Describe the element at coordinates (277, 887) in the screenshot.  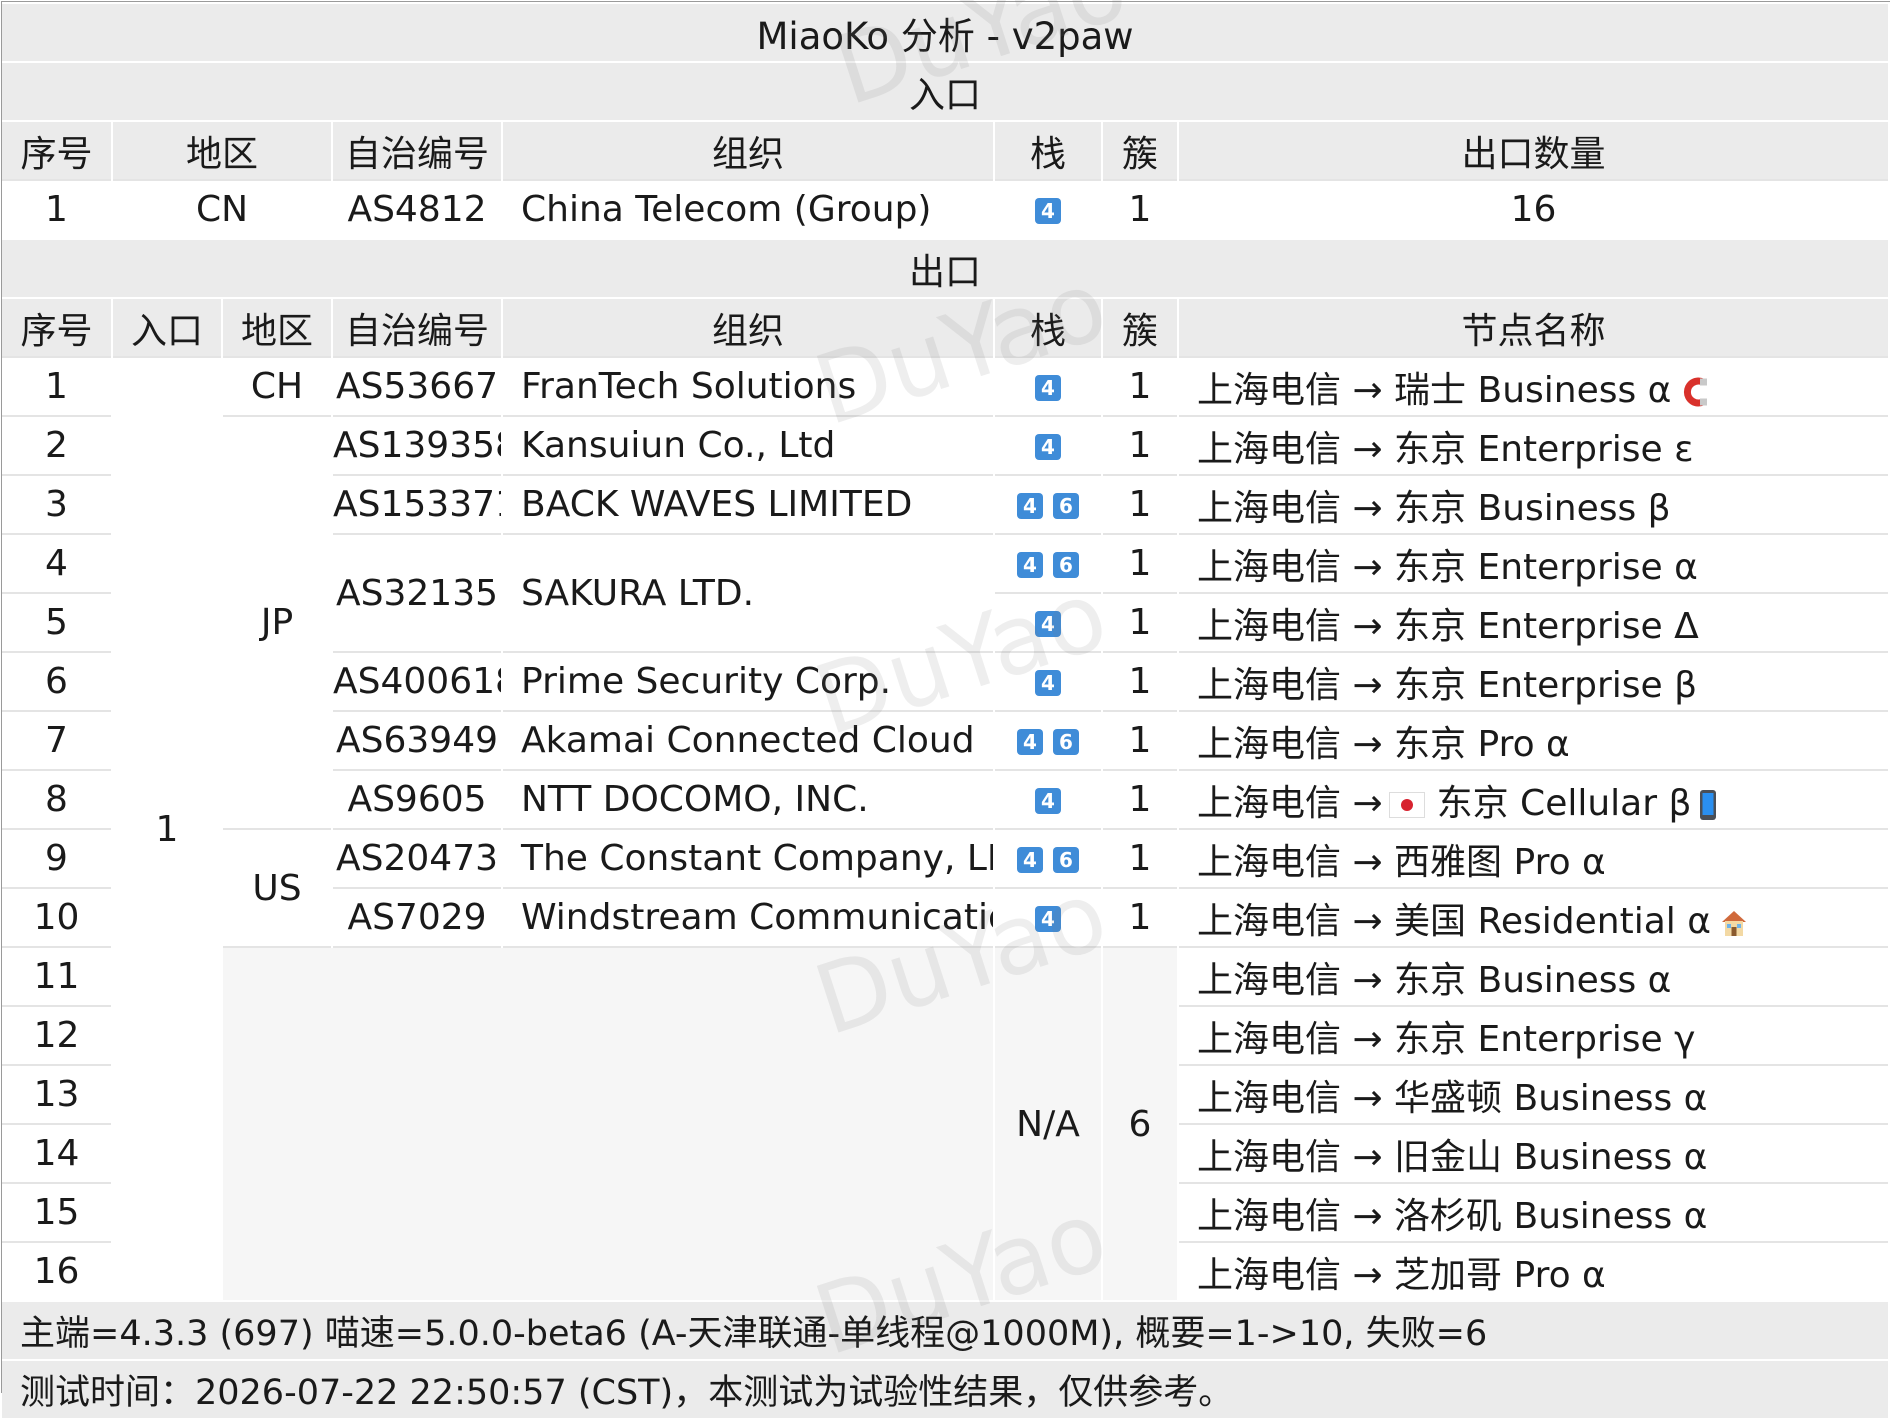
I see `exit-region-us: US` at that location.